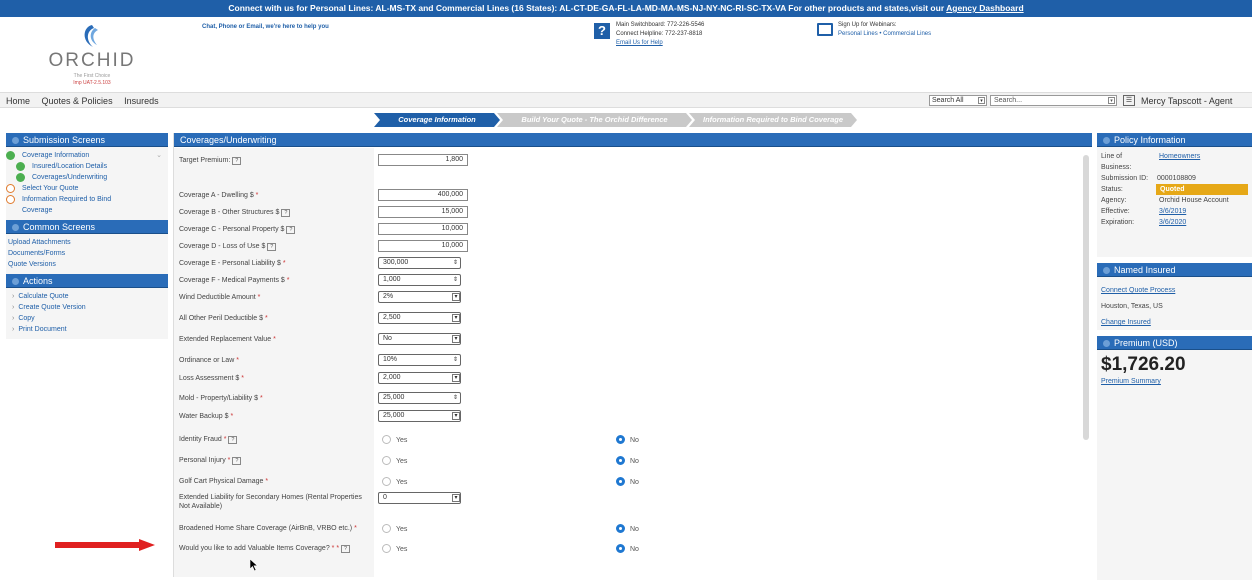 Image resolution: width=1252 pixels, height=580 pixels. What do you see at coordinates (1129, 100) in the screenshot?
I see `list-icon: ☰` at bounding box center [1129, 100].